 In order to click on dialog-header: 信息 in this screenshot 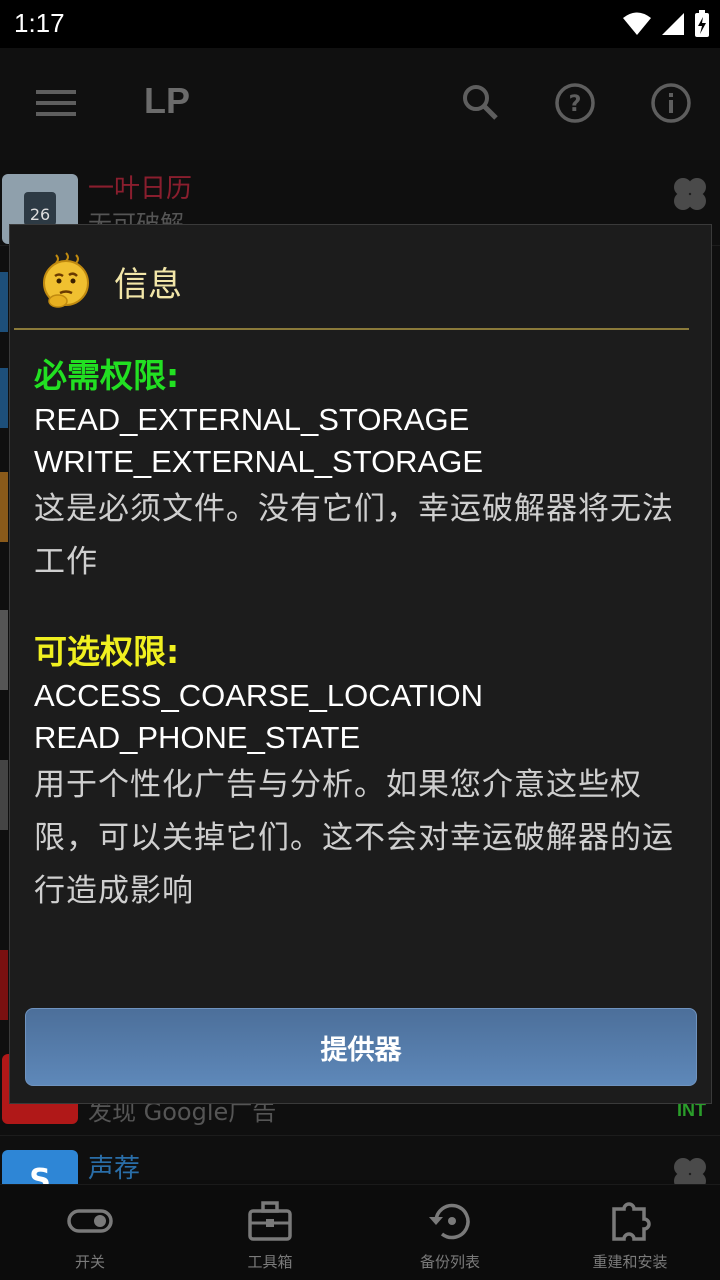, I will do `click(360, 277)`.